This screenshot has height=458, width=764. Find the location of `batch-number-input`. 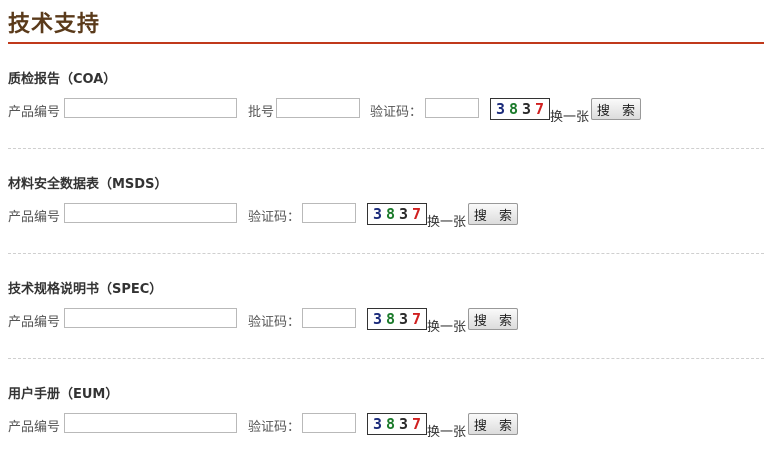

batch-number-input is located at coordinates (318, 108).